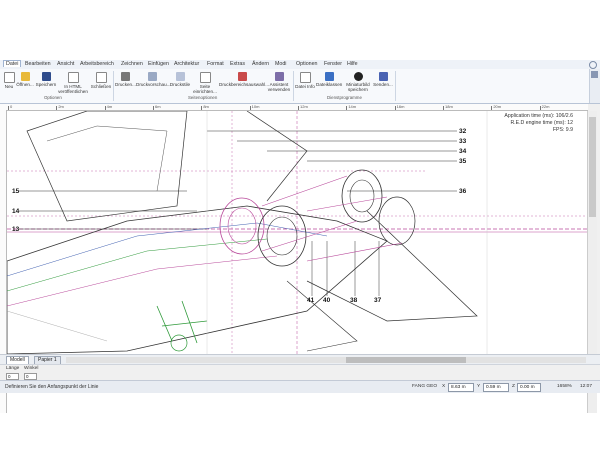  I want to click on callout-label: 14, so click(16, 211).